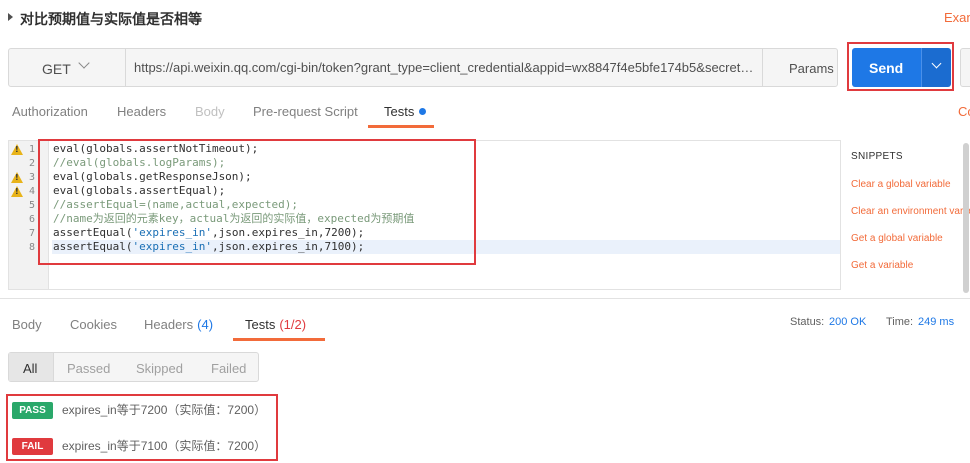 The height and width of the screenshot is (463, 970). What do you see at coordinates (205, 324) in the screenshot?
I see `headers-count: (4)` at bounding box center [205, 324].